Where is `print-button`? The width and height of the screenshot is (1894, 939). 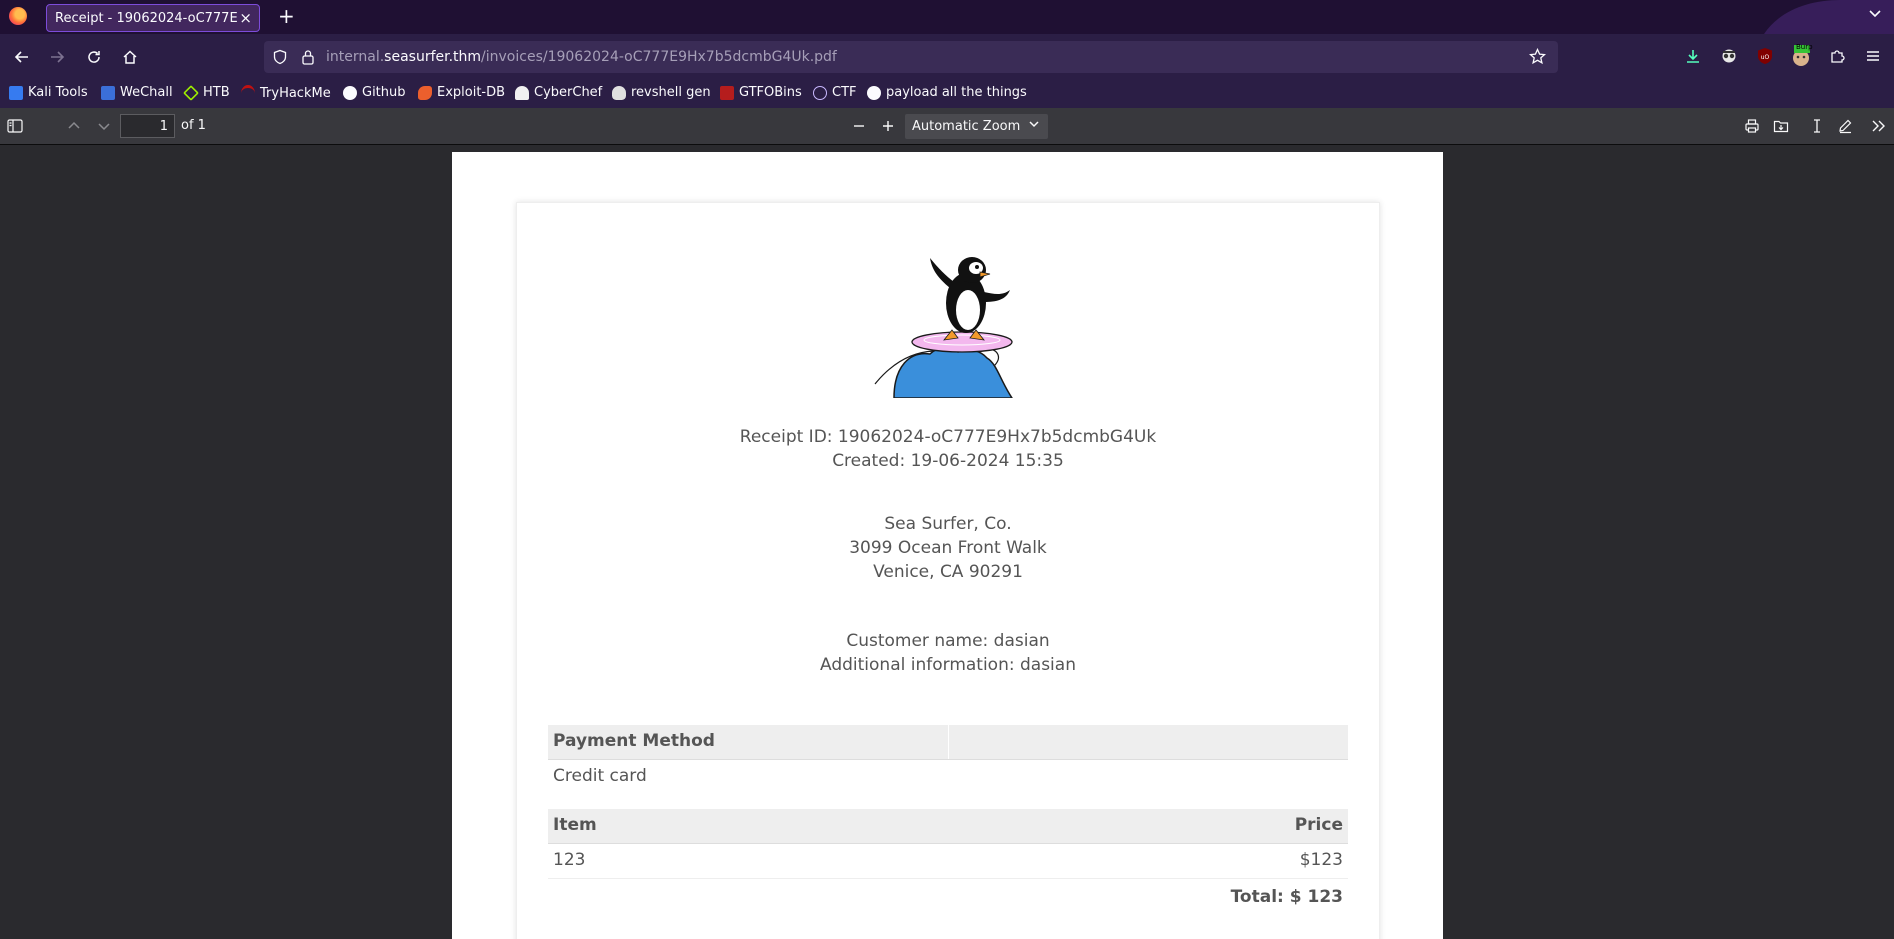
print-button is located at coordinates (1752, 126).